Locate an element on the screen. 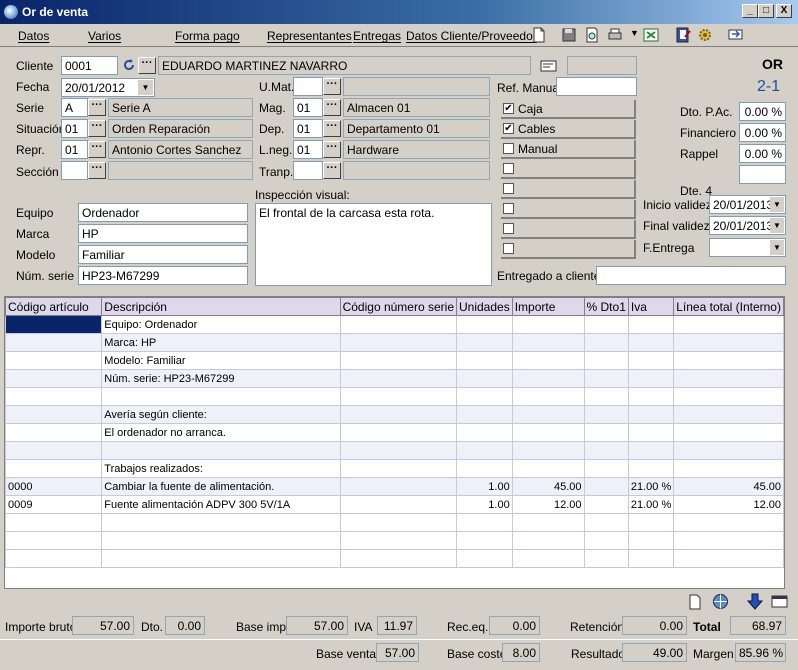  marca-input: HP is located at coordinates (163, 233).